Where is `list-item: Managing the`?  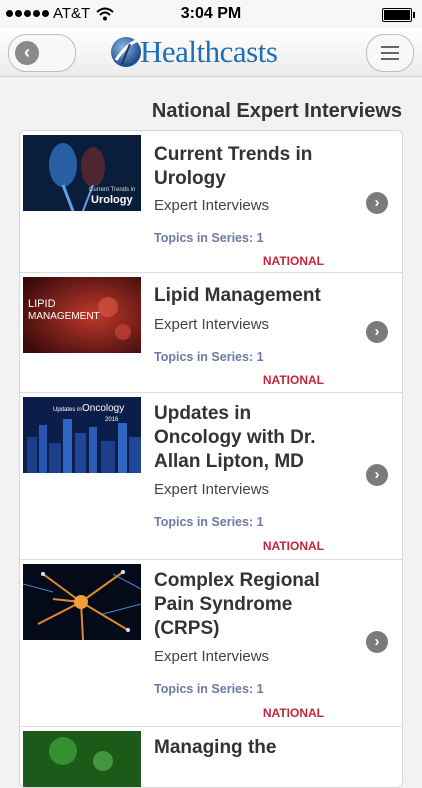 list-item: Managing the is located at coordinates (211, 757).